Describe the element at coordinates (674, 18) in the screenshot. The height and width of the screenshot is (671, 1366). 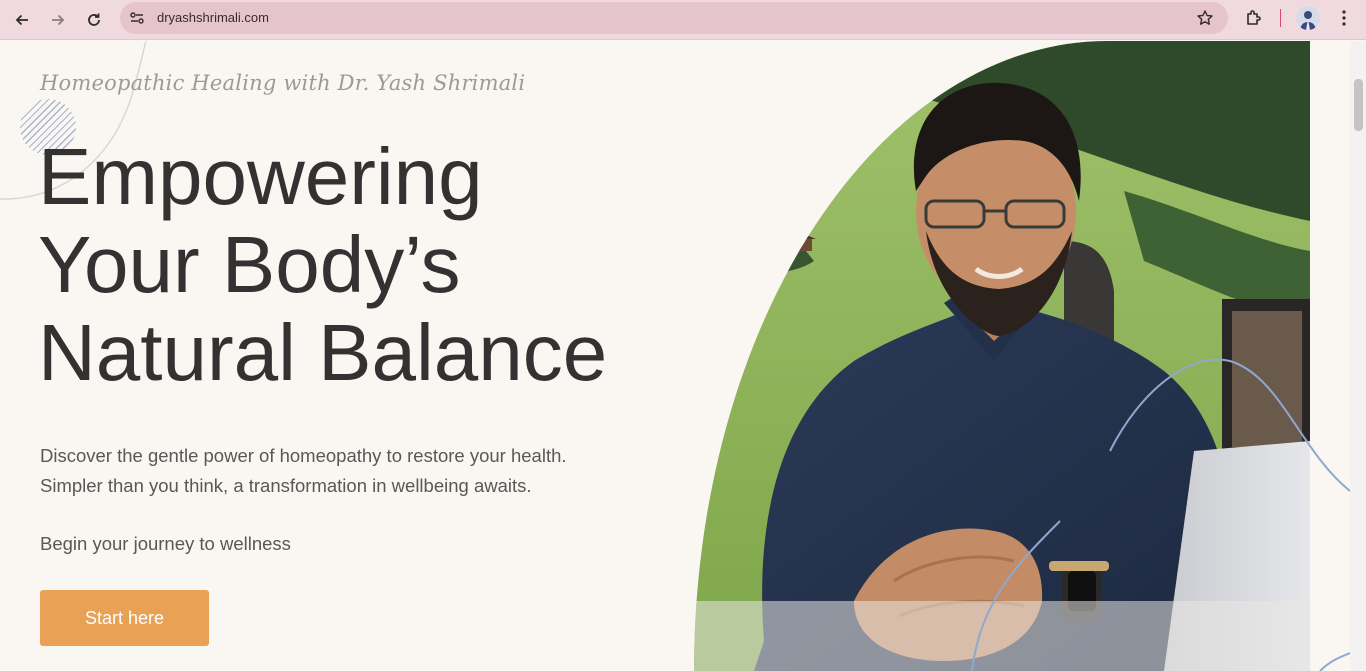
I see `address-bar: dryashshrimali.com` at that location.